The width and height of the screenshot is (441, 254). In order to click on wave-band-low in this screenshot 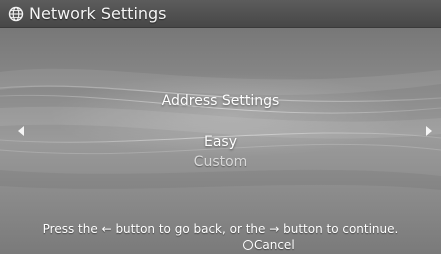, I will do `click(220, 179)`.